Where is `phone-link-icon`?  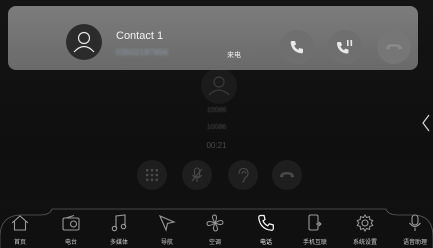
phone-link-icon is located at coordinates (315, 223).